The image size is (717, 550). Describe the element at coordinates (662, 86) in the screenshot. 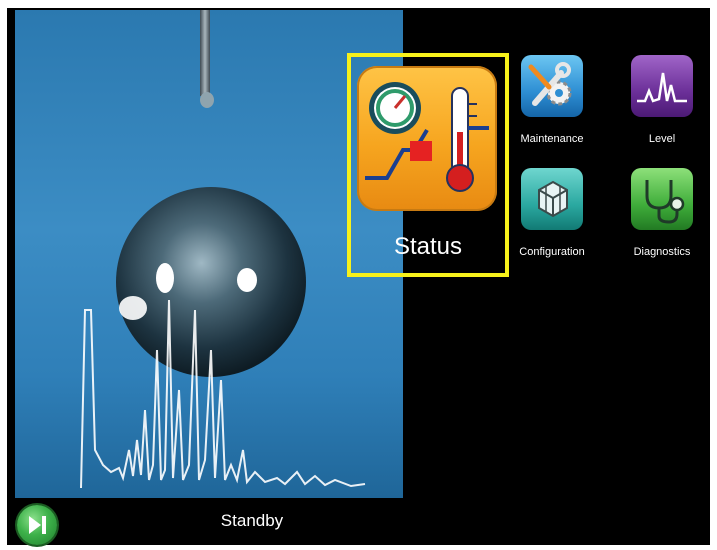

I see `waveform-icon` at that location.